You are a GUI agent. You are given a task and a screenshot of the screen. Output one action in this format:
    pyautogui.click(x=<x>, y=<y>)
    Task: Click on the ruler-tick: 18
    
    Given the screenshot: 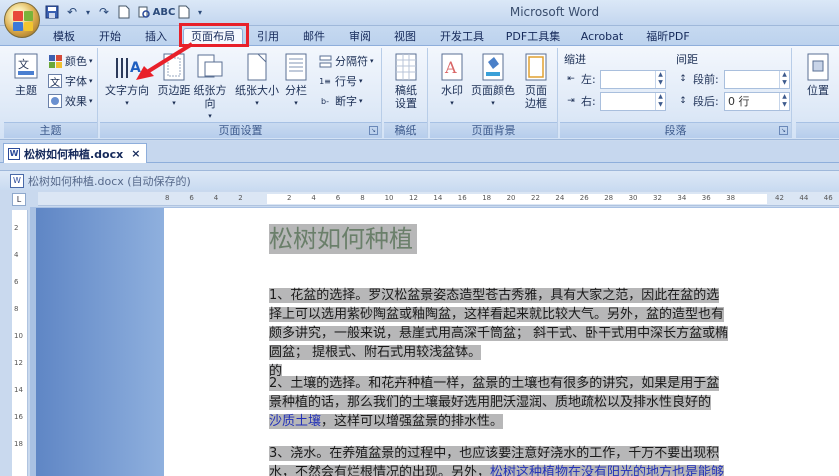 What is the action you would take?
    pyautogui.click(x=18, y=444)
    